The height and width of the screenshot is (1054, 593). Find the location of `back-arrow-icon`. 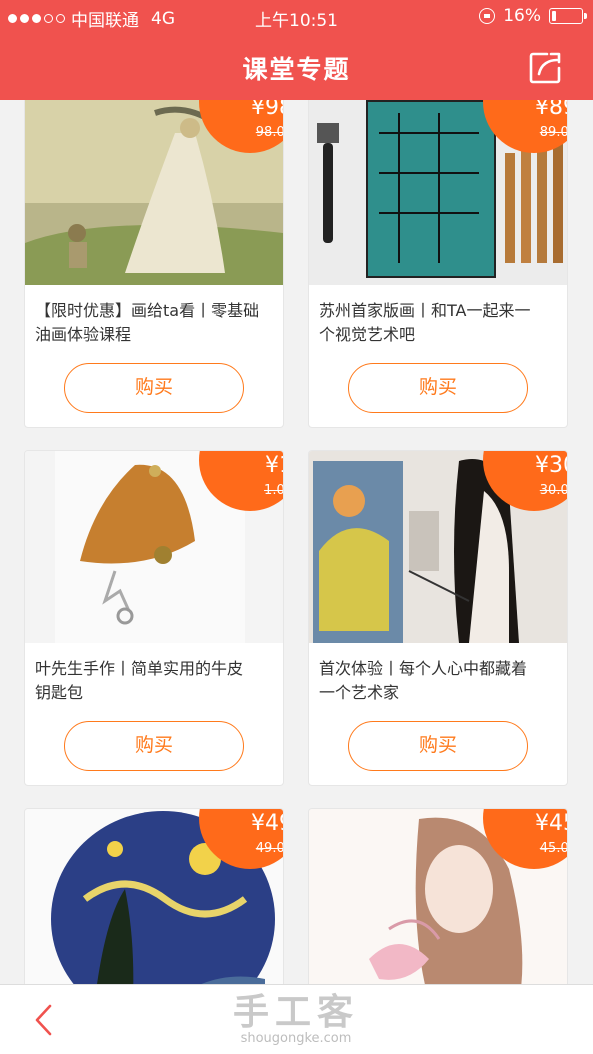

back-arrow-icon is located at coordinates (43, 1020).